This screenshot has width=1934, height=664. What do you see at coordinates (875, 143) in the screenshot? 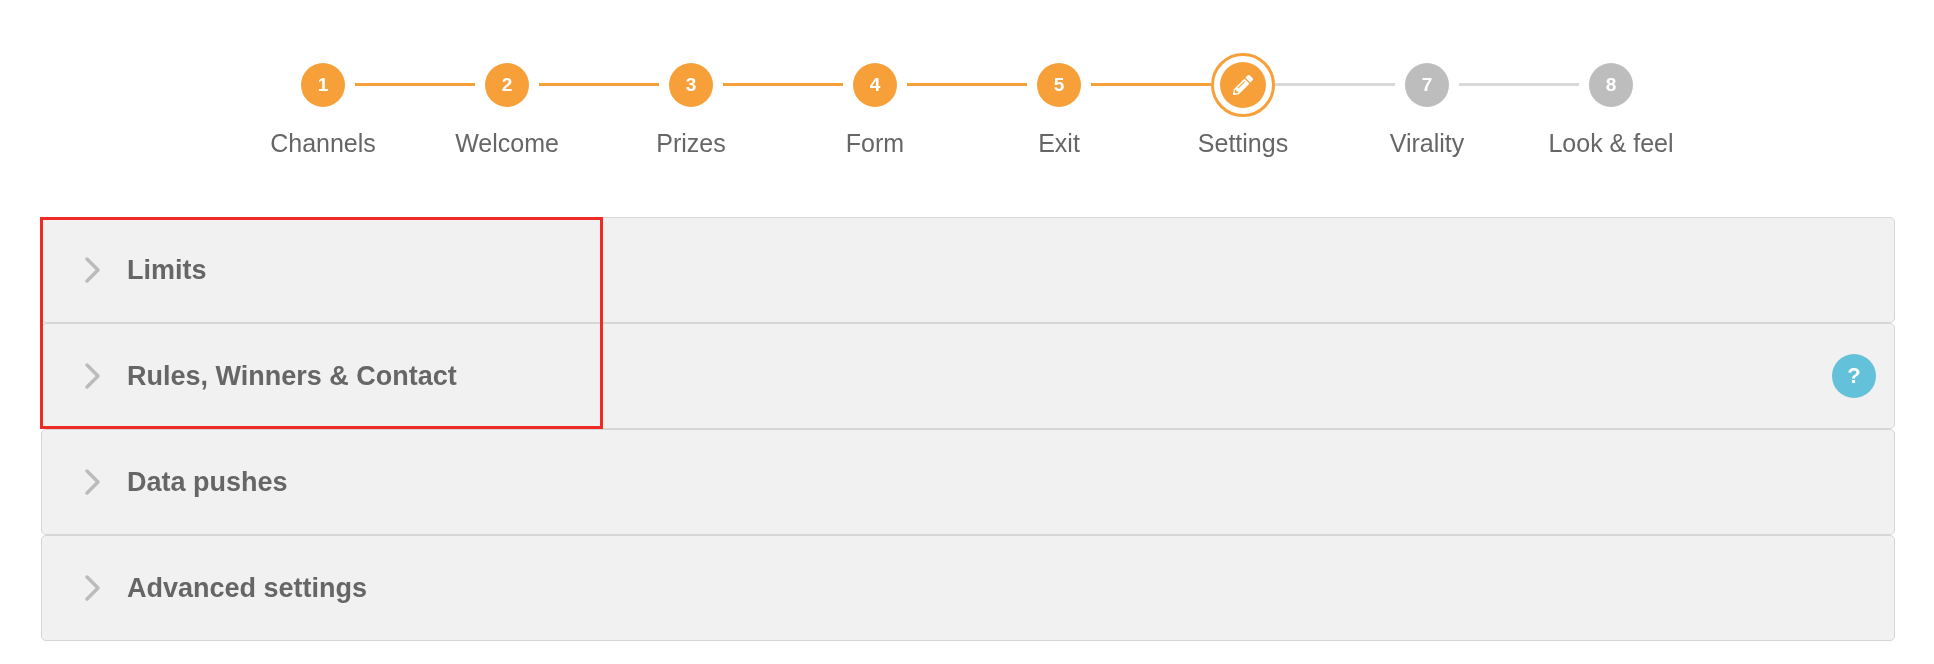
I see `step-label: Form` at bounding box center [875, 143].